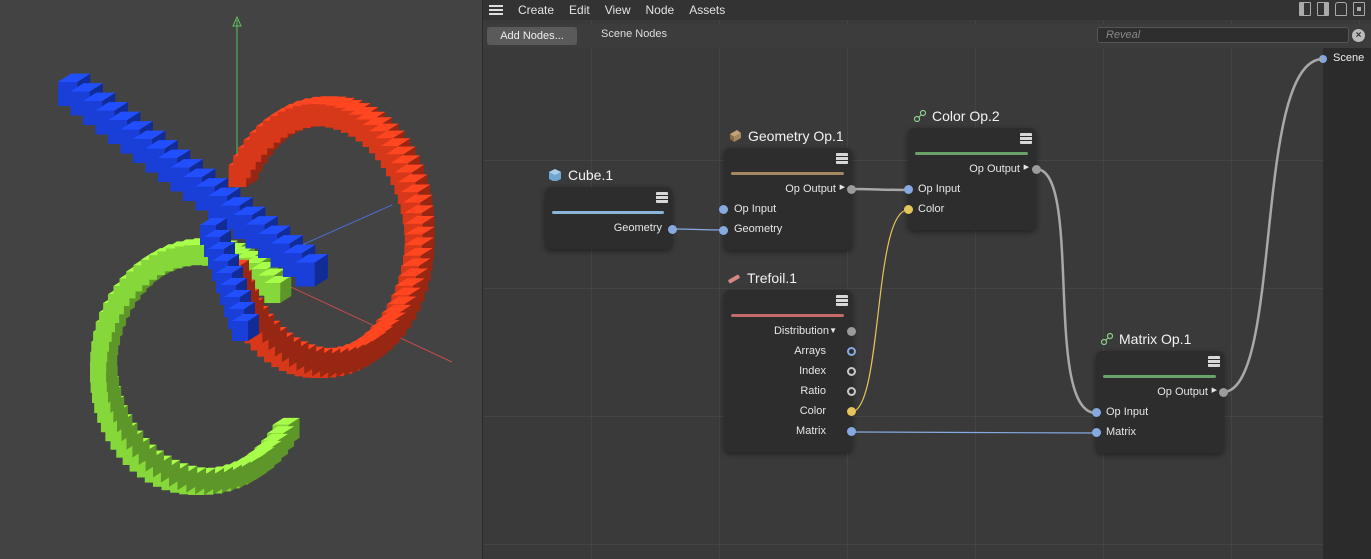  I want to click on matrix-op-output-port, so click(1223, 392).